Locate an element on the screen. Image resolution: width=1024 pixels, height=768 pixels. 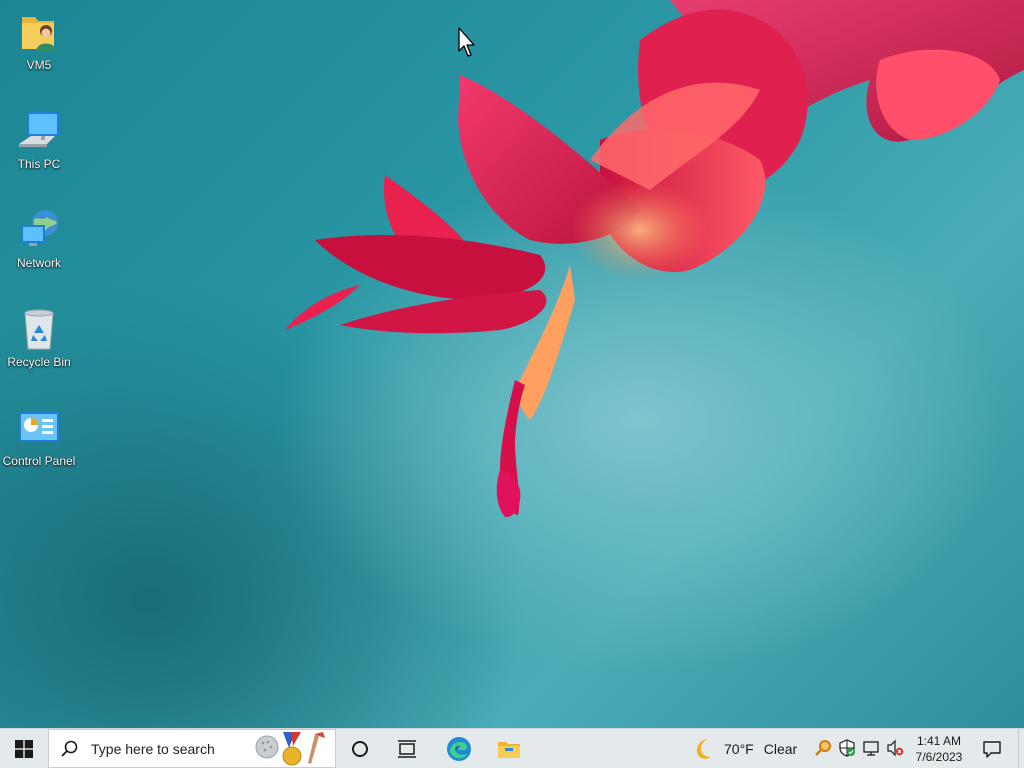
desktop-icon-this-pc: This PC is located at coordinates (39, 144).